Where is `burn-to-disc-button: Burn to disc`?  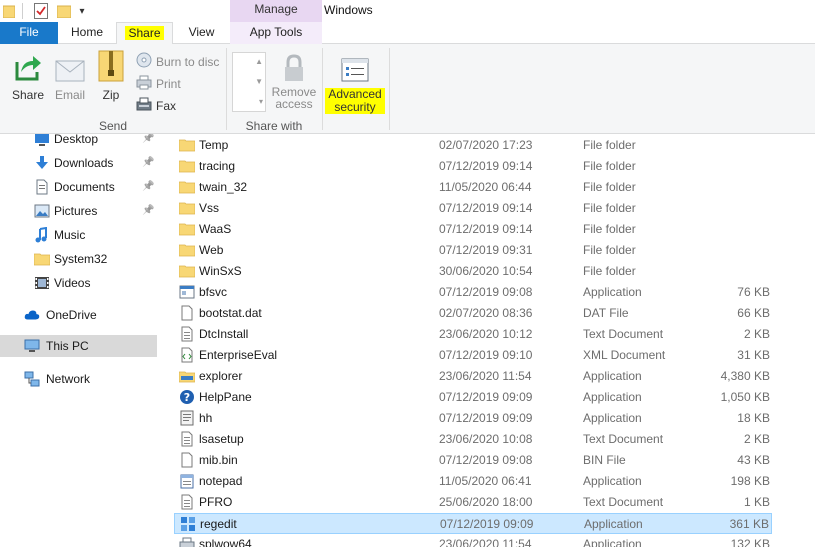
burn-to-disc-button: Burn to disc is located at coordinates (177, 61).